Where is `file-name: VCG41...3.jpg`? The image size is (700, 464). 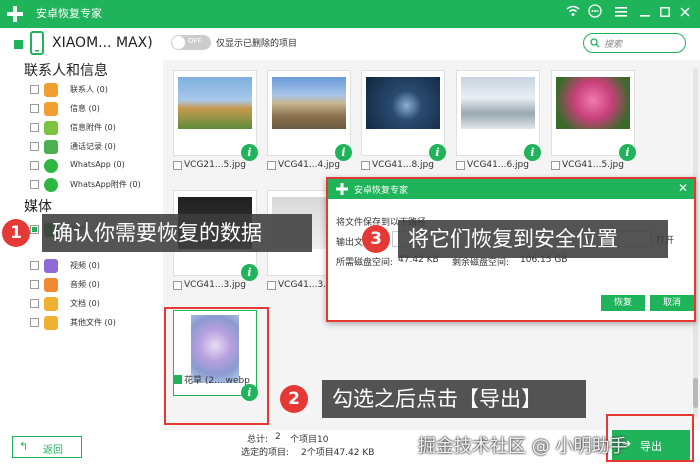 file-name: VCG41...3.jpg is located at coordinates (209, 287).